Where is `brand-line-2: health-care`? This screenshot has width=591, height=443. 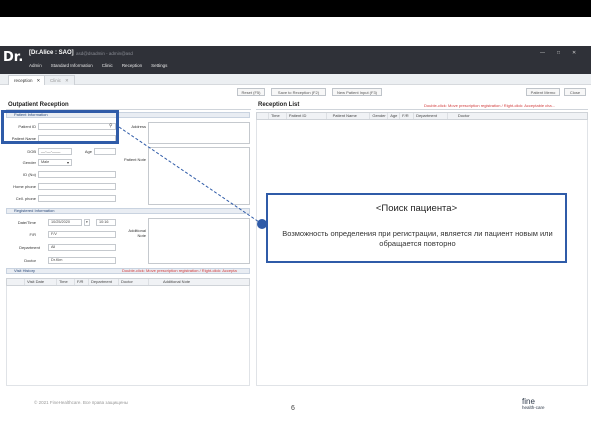 brand-line-2: health-care is located at coordinates (533, 407).